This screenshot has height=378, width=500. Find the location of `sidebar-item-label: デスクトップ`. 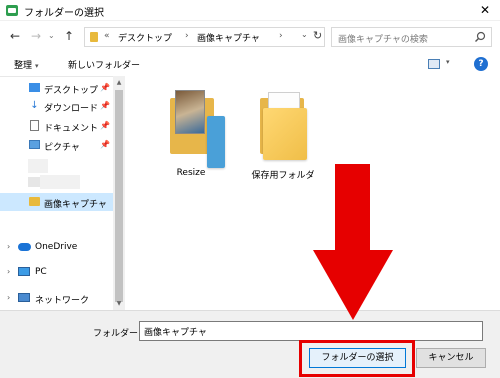

sidebar-item-label: デスクトップ is located at coordinates (71, 91).